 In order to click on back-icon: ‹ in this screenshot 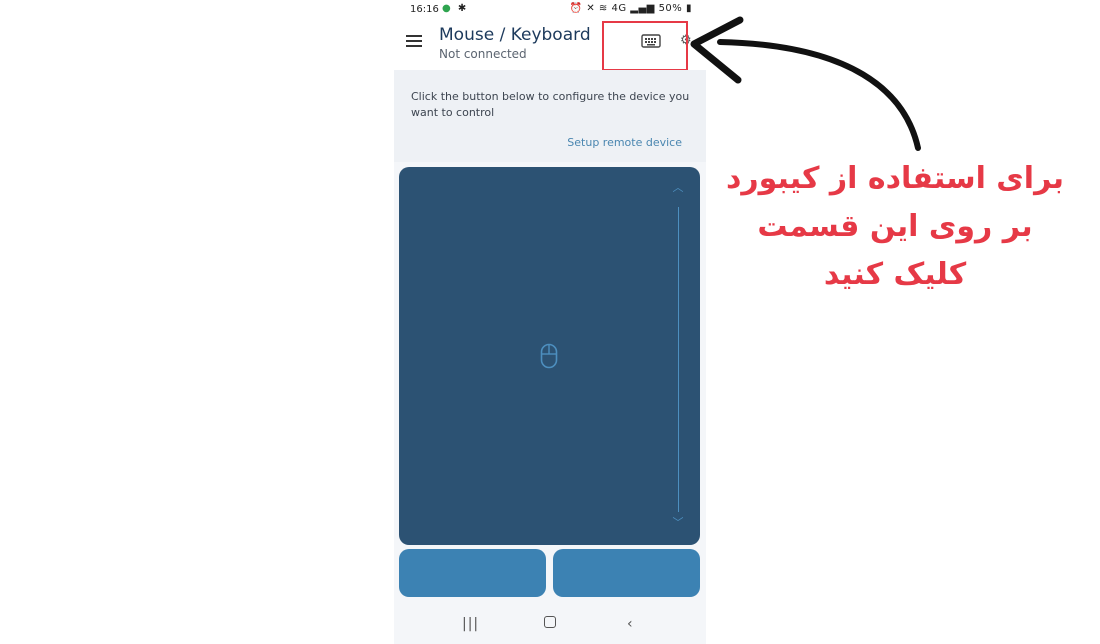, I will do `click(630, 624)`.